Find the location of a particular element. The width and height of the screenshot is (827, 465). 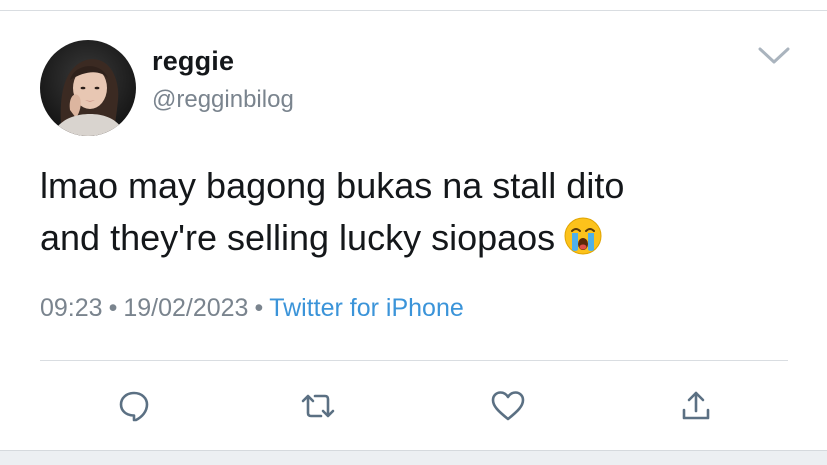

tweet-text-line: and they're selling lucky siopaos is located at coordinates (420, 241).